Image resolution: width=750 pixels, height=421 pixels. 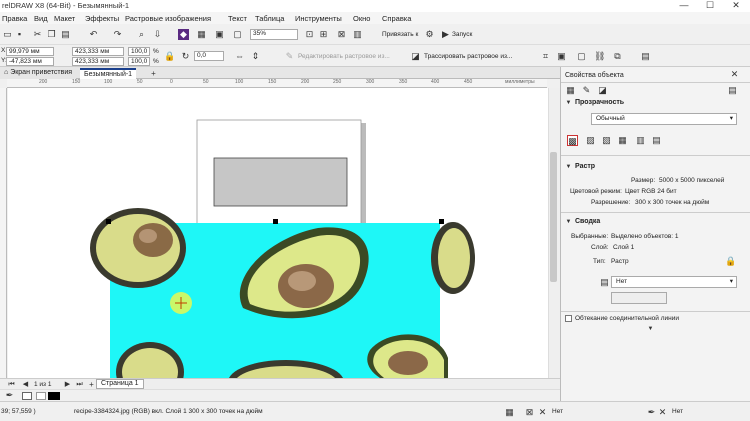 I want to click on divider, so click(x=655, y=311).